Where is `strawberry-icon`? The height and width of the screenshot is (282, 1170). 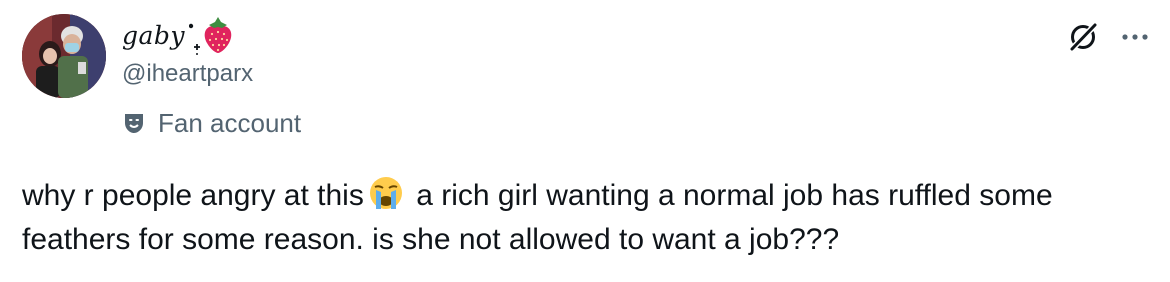 strawberry-icon is located at coordinates (218, 35).